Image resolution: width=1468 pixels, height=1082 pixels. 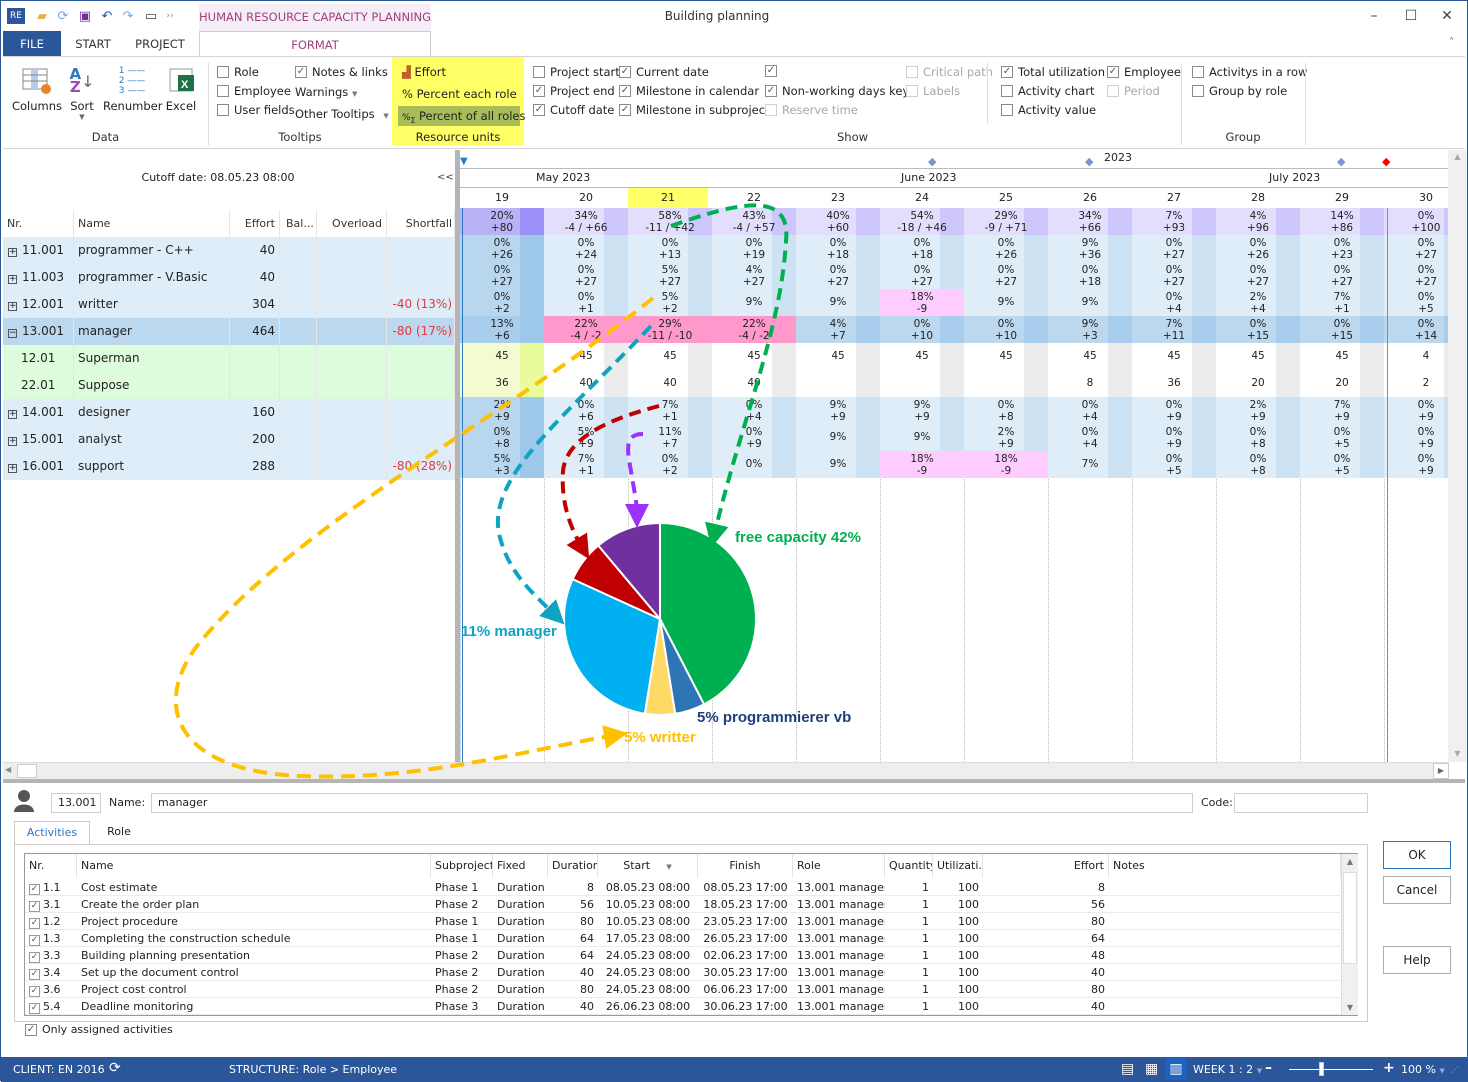 What do you see at coordinates (1151, 1069) in the screenshot?
I see `grid-view-icon: ▦` at bounding box center [1151, 1069].